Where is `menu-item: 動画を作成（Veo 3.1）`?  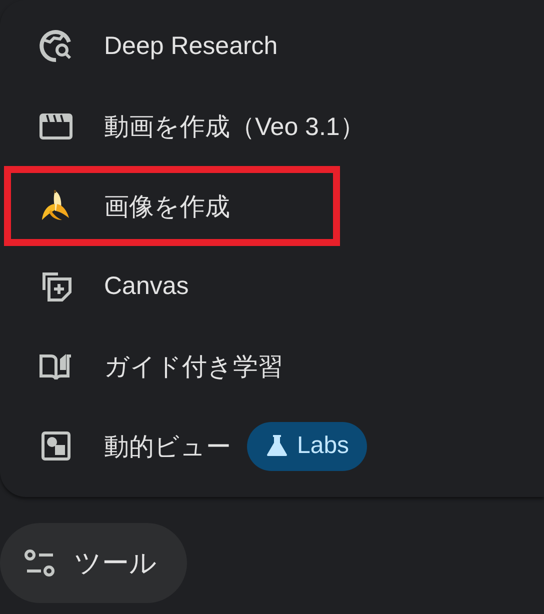
menu-item: 動画を作成（Veo 3.1） is located at coordinates (234, 126).